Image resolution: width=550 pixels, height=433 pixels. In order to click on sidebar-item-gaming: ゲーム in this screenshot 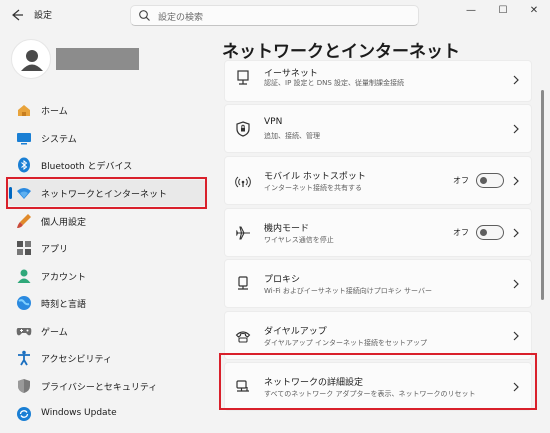, I will do `click(107, 331)`.